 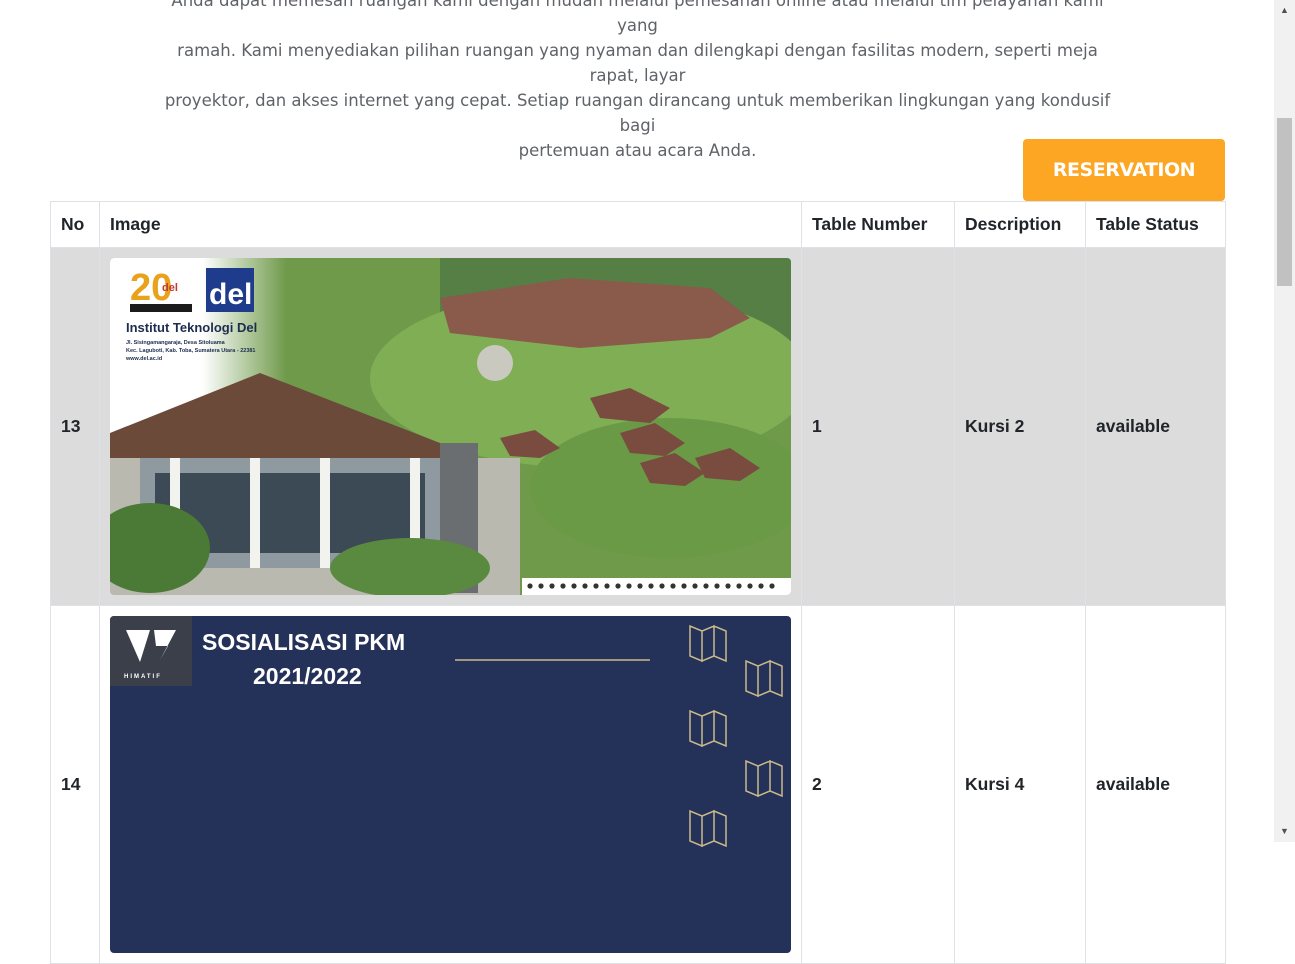 I want to click on cell-table-number: 2, so click(x=878, y=784).